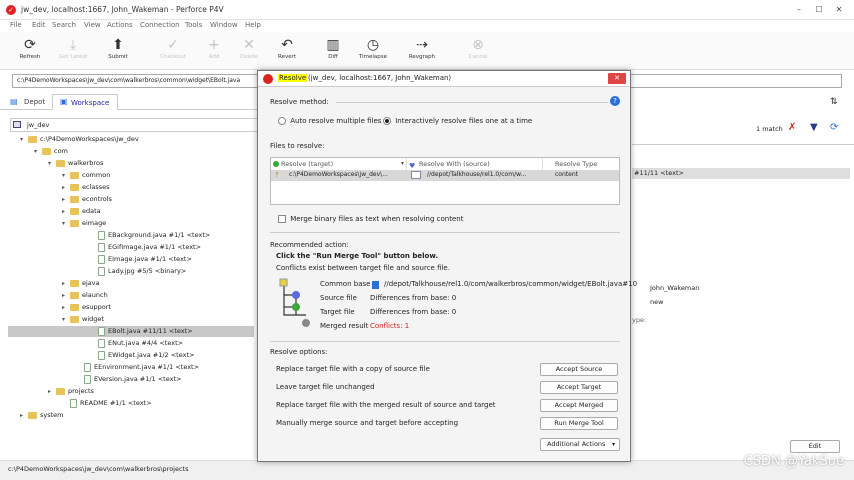 This screenshot has width=854, height=480. Describe the element at coordinates (445, 232) in the screenshot. I see `section-separator` at that location.